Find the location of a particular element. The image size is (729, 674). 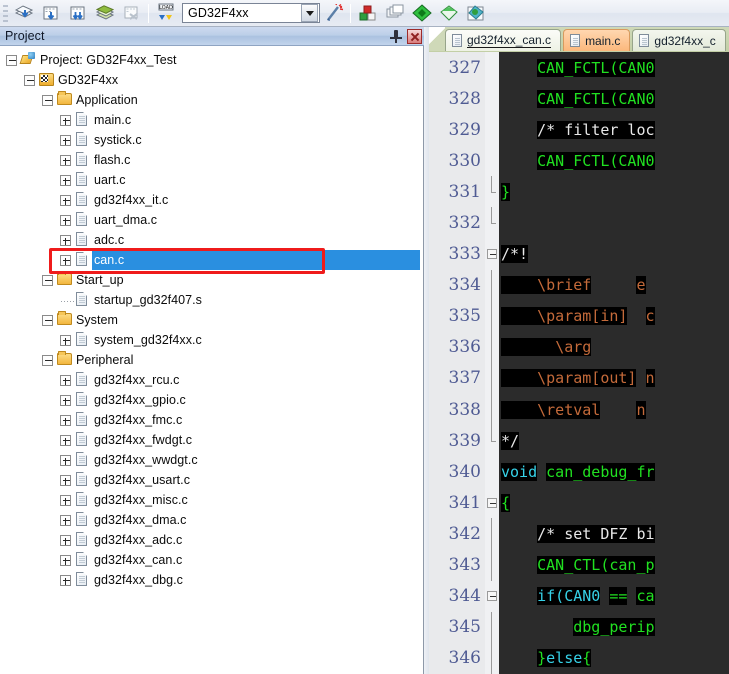

code-line: 343 CAN_CTL(can_p is located at coordinates (579, 565).